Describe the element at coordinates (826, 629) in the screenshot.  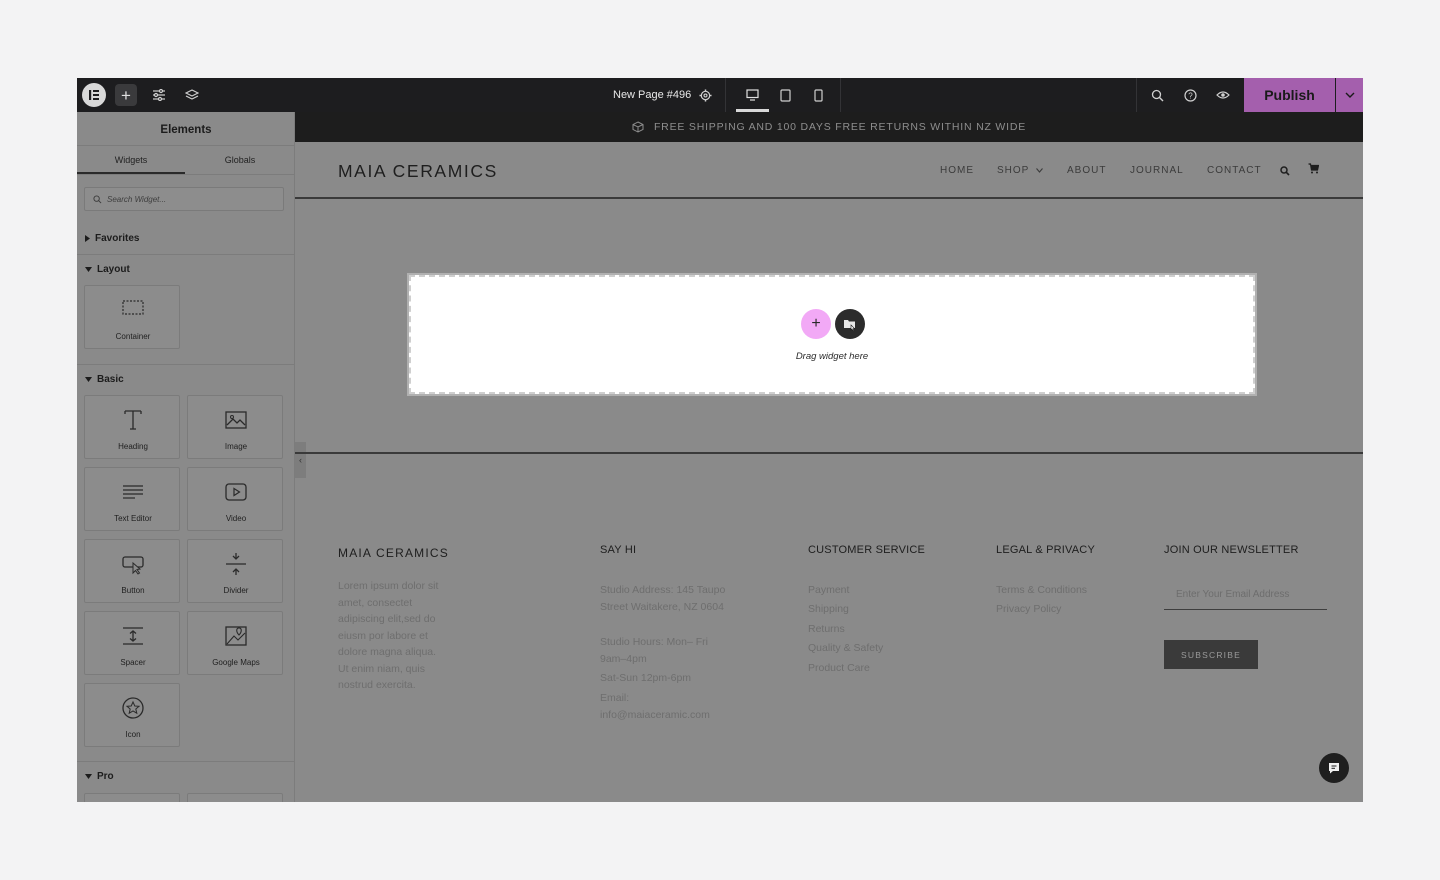
I see `footer-link-returns: Returns` at that location.